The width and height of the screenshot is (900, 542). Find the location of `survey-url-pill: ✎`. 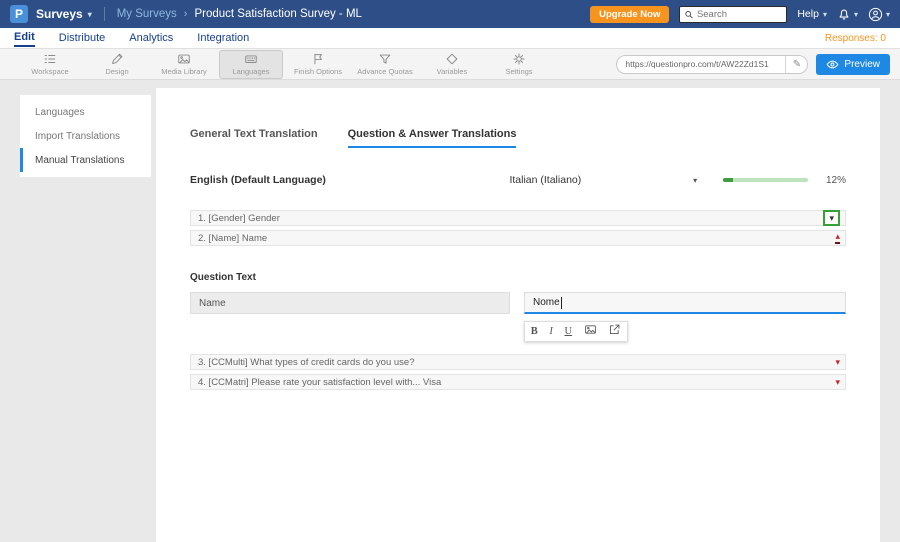

survey-url-pill: ✎ is located at coordinates (712, 64).